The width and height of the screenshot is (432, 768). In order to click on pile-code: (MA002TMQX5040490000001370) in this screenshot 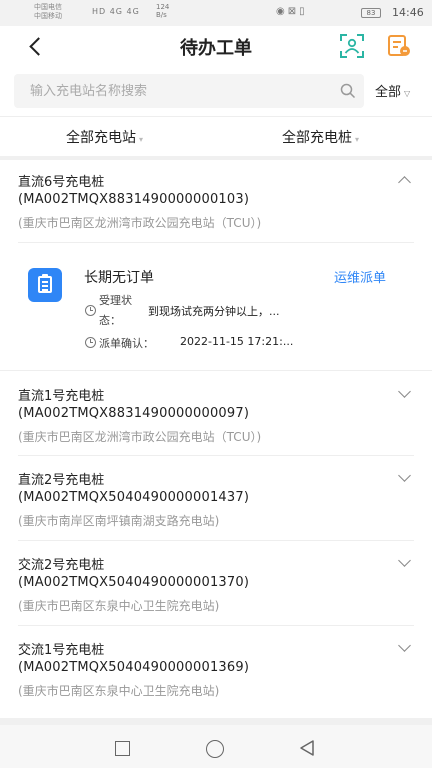, I will do `click(134, 582)`.